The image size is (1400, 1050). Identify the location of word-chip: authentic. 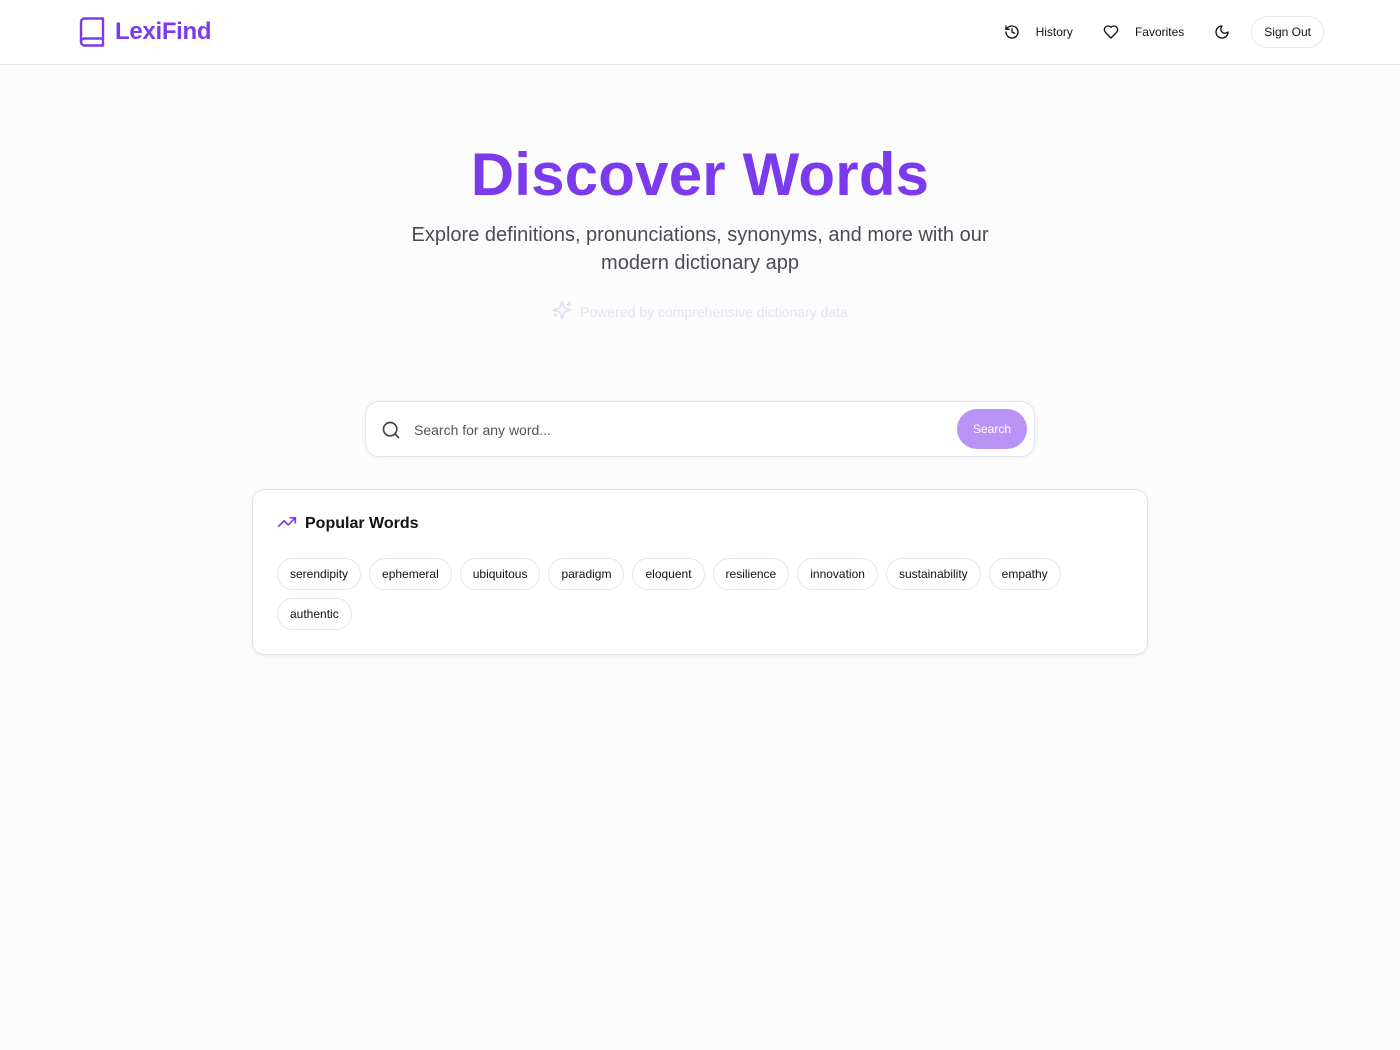
(314, 614).